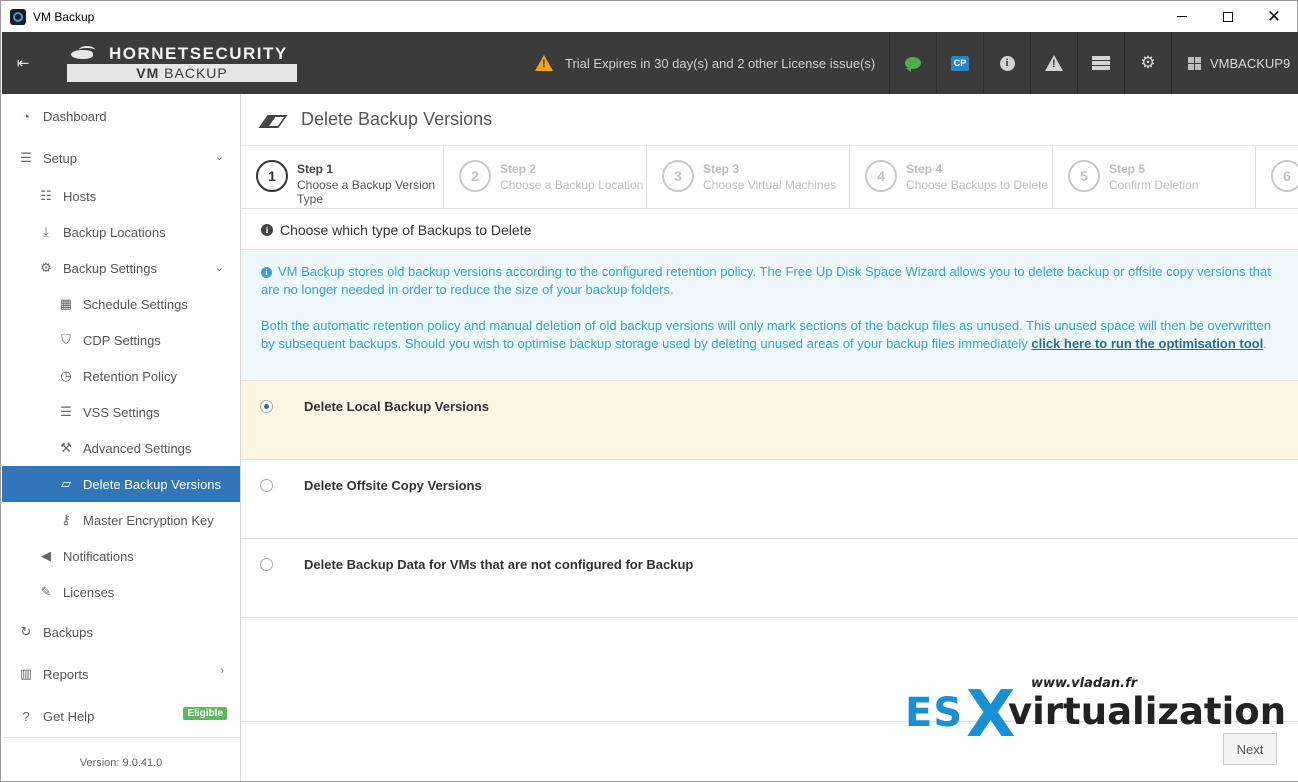 Image resolution: width=1298 pixels, height=782 pixels. Describe the element at coordinates (121, 158) in the screenshot. I see `sidebar-item-setup: ☰ Setup ⌄` at that location.